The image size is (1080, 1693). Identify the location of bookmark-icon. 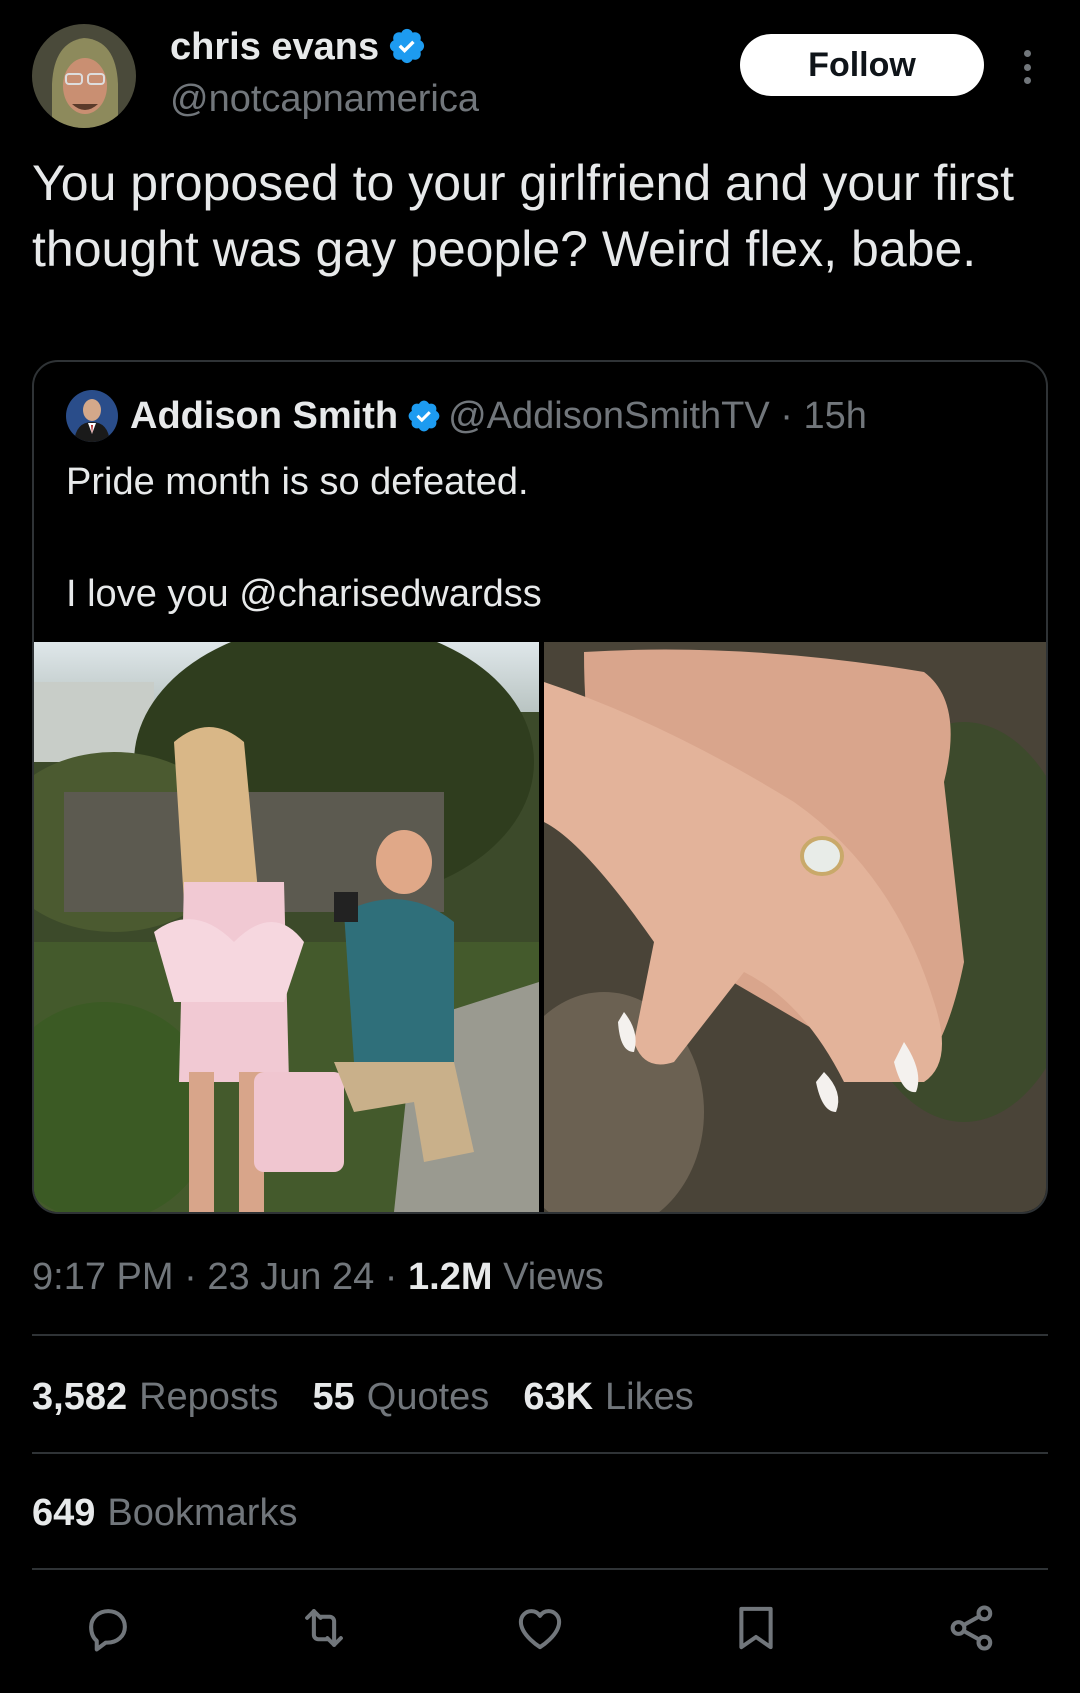
(756, 1628).